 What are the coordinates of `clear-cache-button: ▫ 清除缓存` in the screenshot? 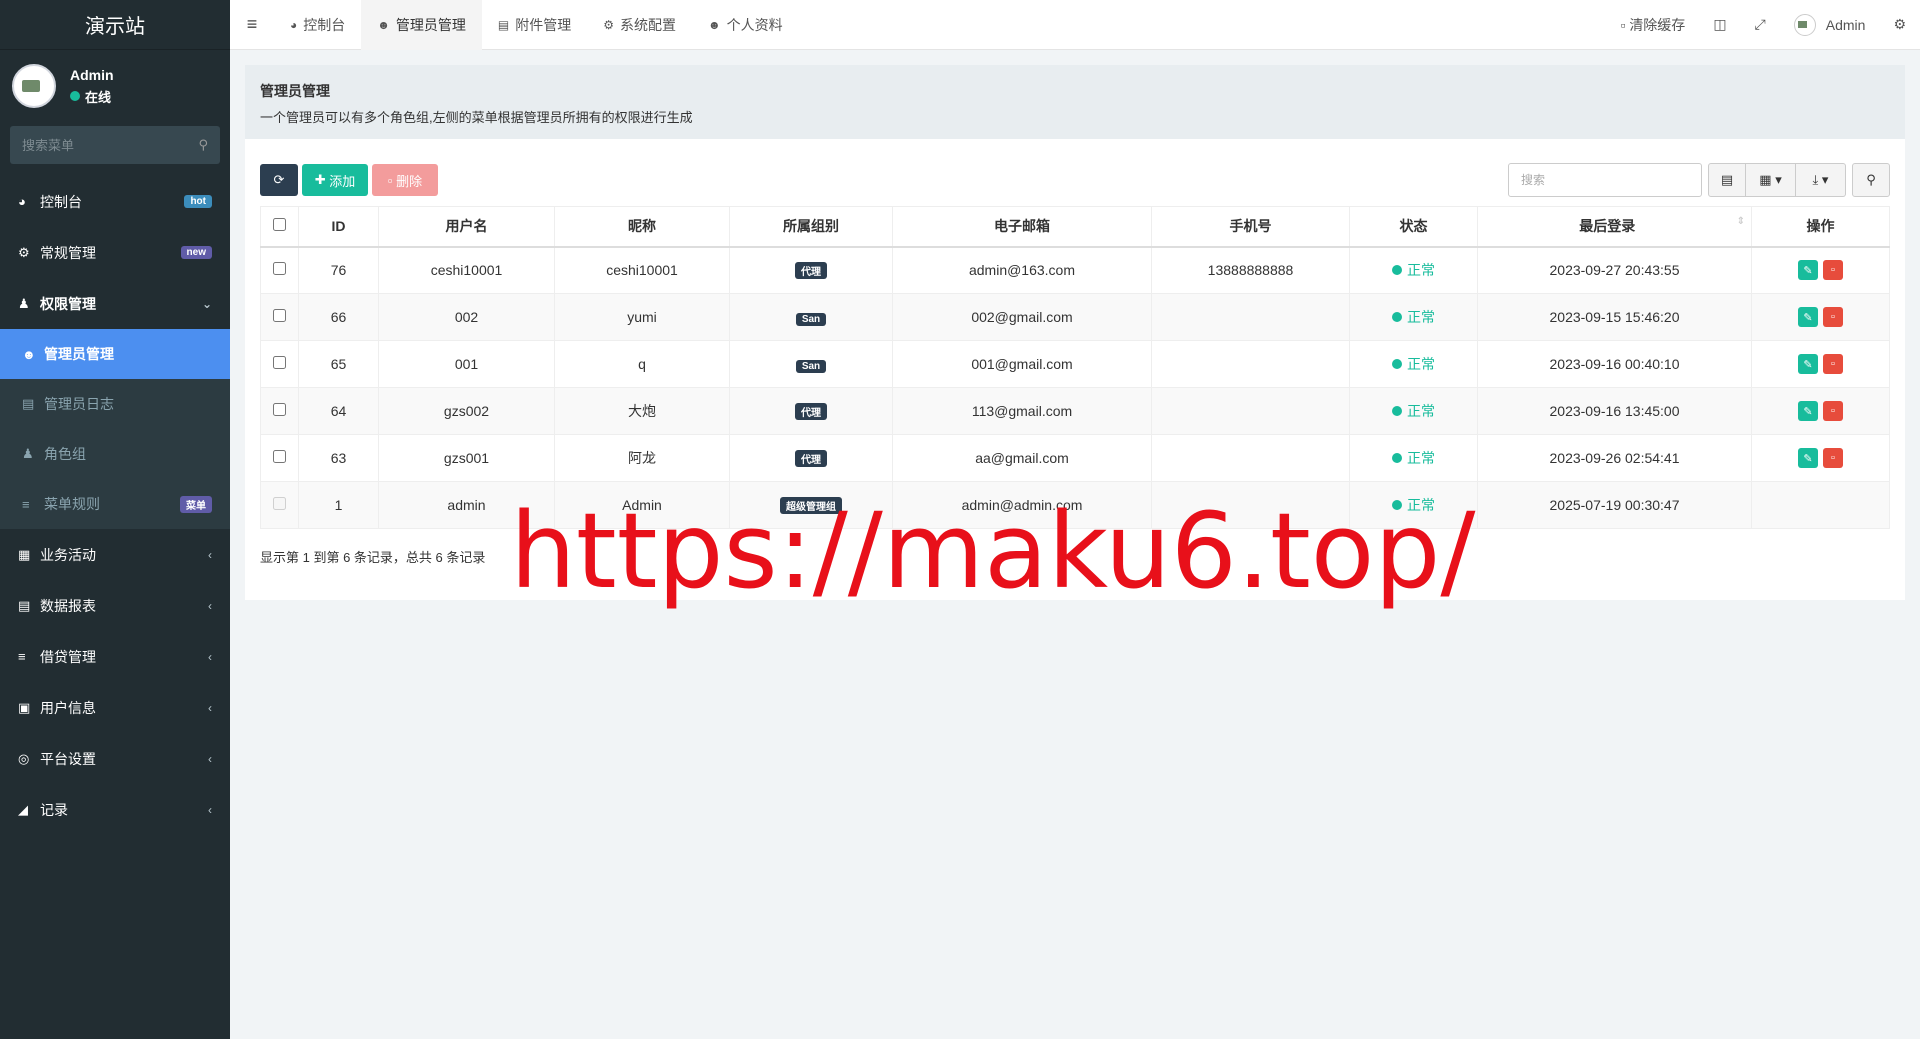 It's located at (1652, 25).